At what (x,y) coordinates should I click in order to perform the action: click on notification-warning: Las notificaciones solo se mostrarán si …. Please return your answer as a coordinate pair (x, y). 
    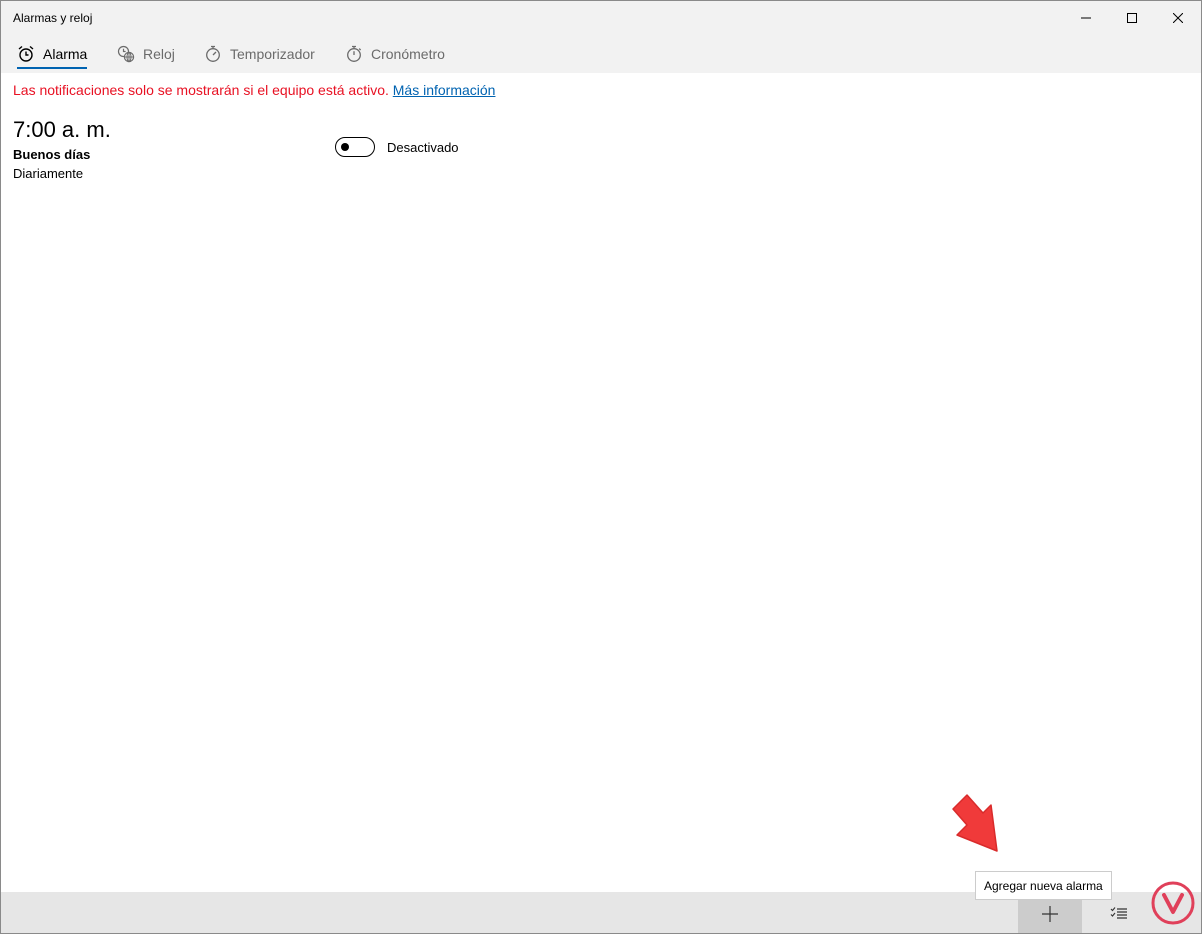
    Looking at the image, I should click on (254, 90).